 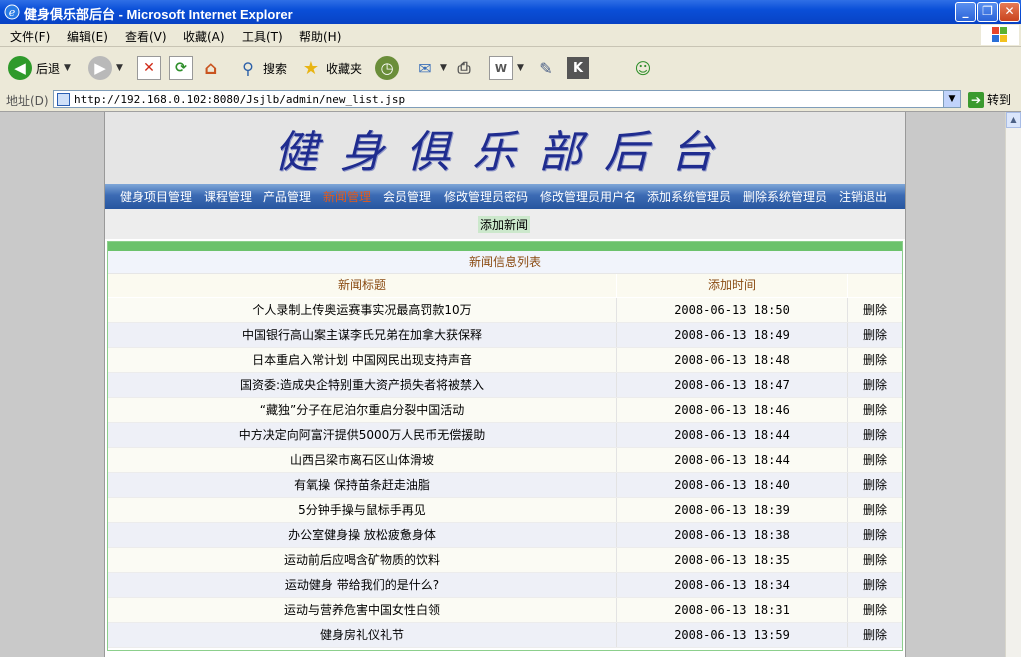 What do you see at coordinates (362, 510) in the screenshot?
I see `news-title-cell: 5分钟手操与鼠标手再见` at bounding box center [362, 510].